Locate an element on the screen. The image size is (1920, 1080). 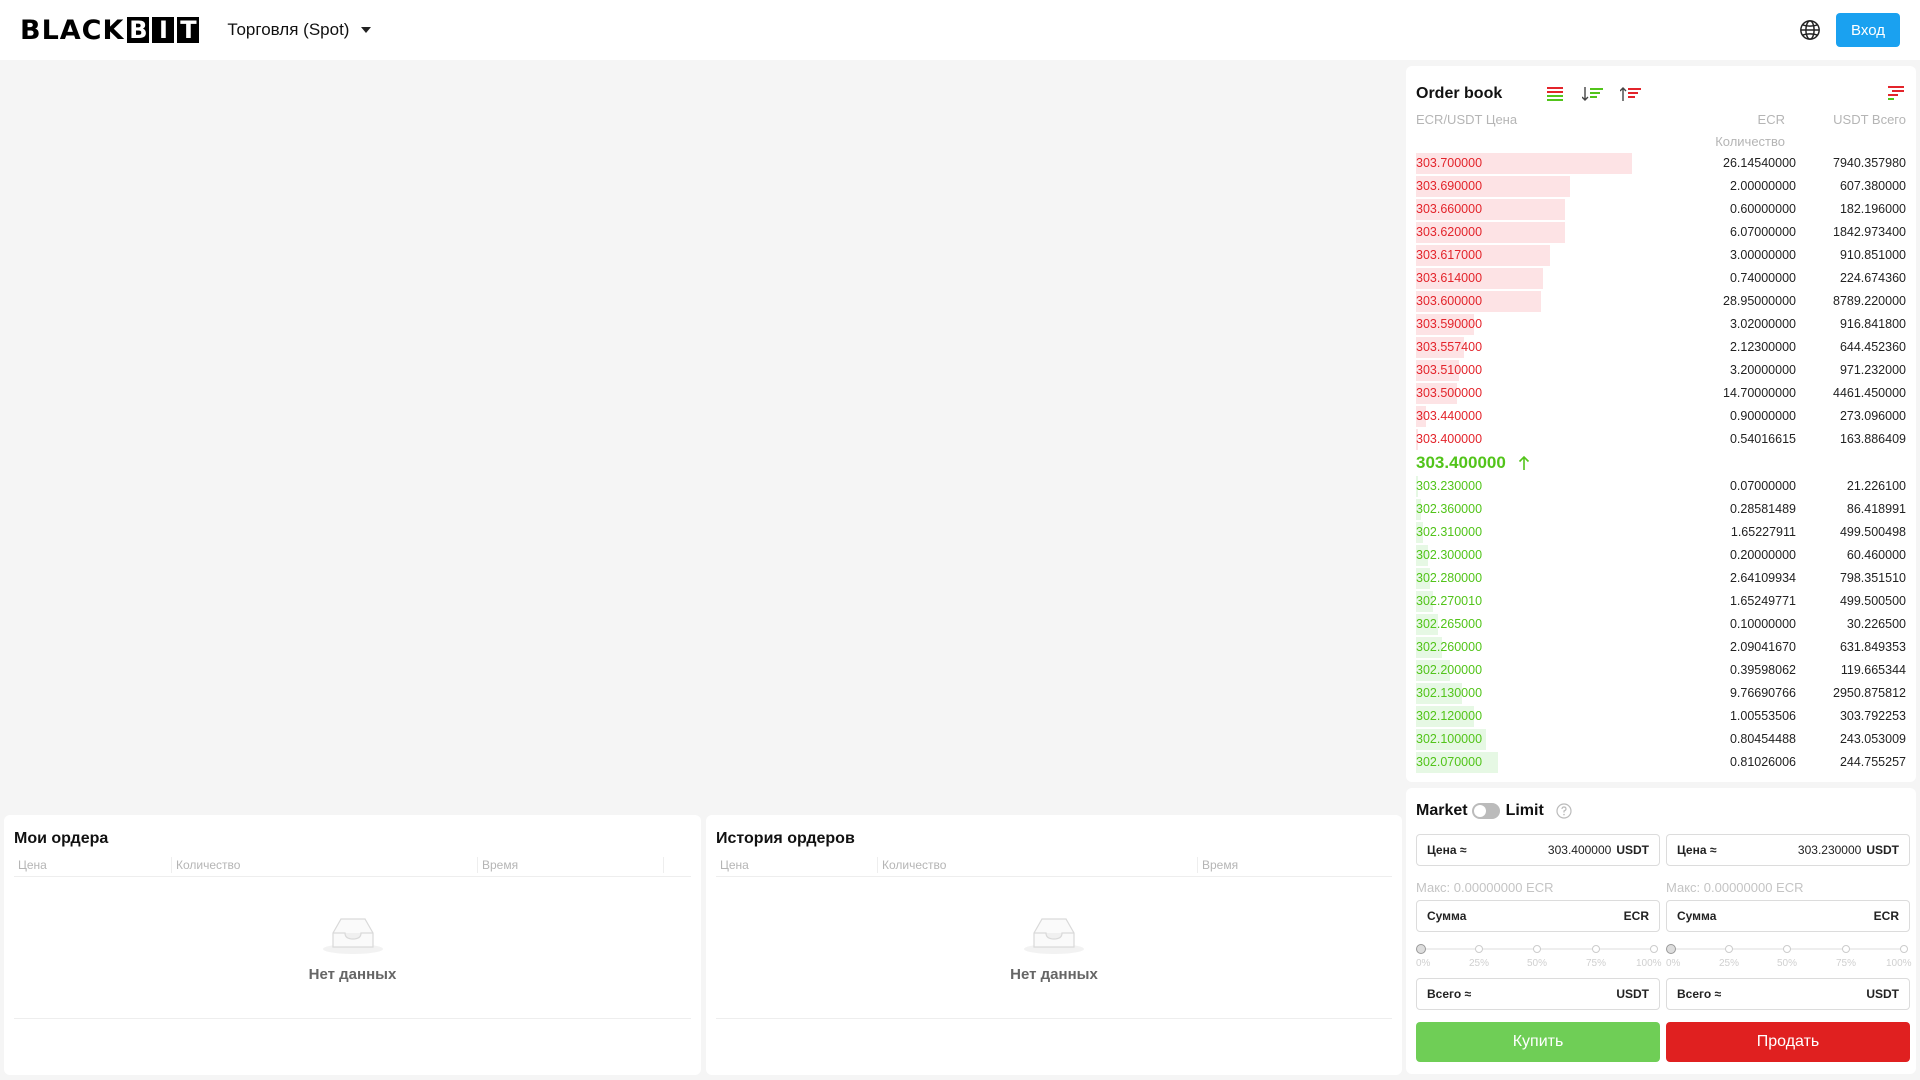
ask-row: 303.590000 3.02000000 916.841800 is located at coordinates (1661, 324).